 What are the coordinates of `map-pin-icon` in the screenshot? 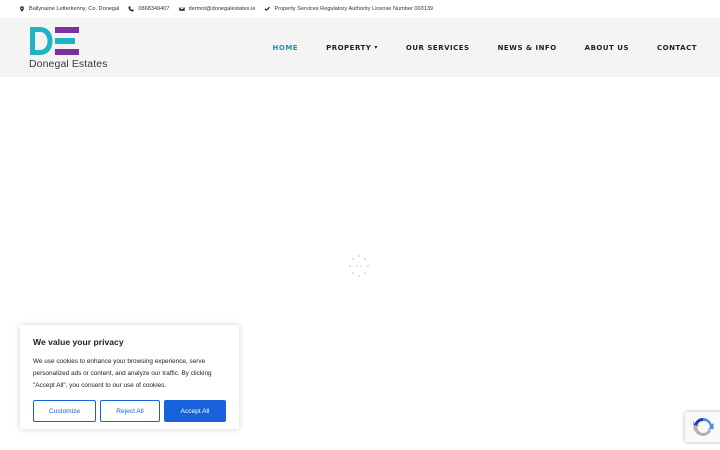 It's located at (22, 9).